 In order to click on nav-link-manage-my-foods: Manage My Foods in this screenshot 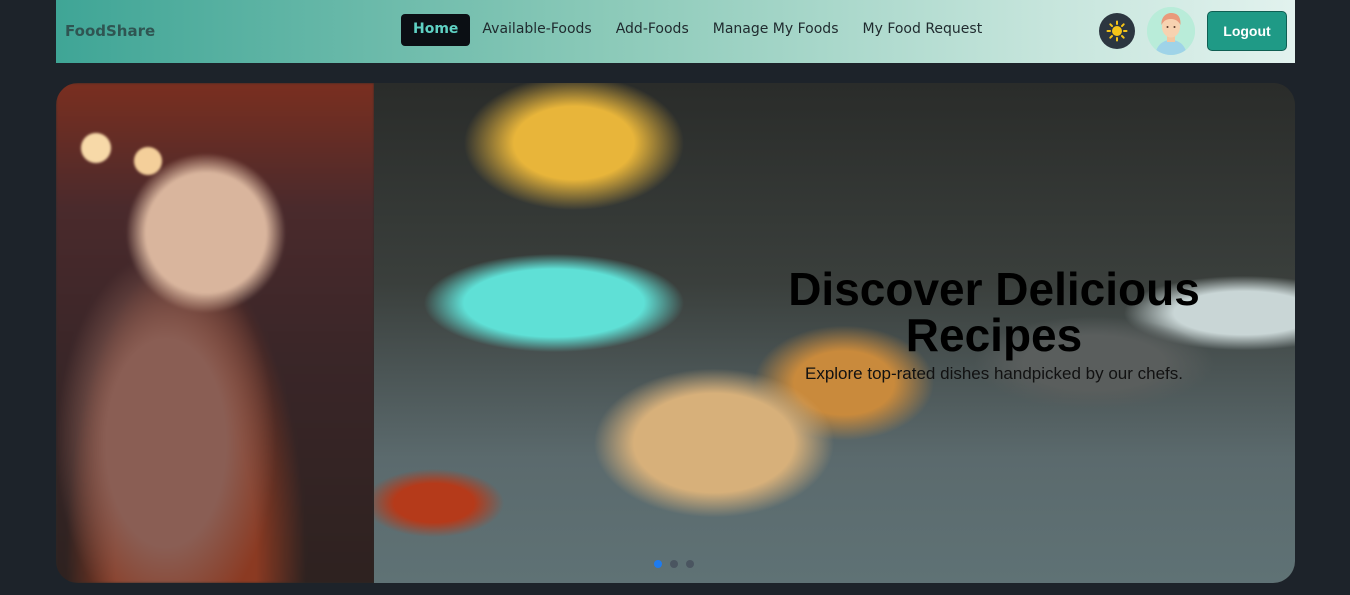, I will do `click(776, 30)`.